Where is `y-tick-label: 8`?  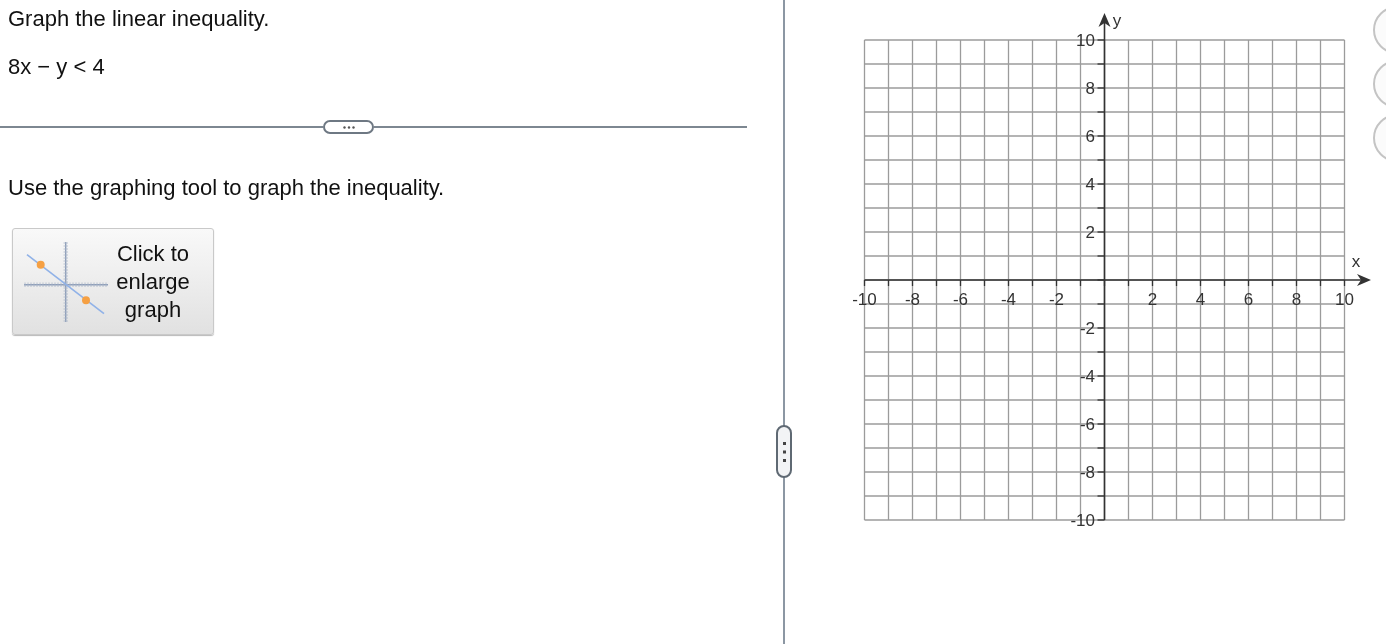
y-tick-label: 8 is located at coordinates (1090, 88).